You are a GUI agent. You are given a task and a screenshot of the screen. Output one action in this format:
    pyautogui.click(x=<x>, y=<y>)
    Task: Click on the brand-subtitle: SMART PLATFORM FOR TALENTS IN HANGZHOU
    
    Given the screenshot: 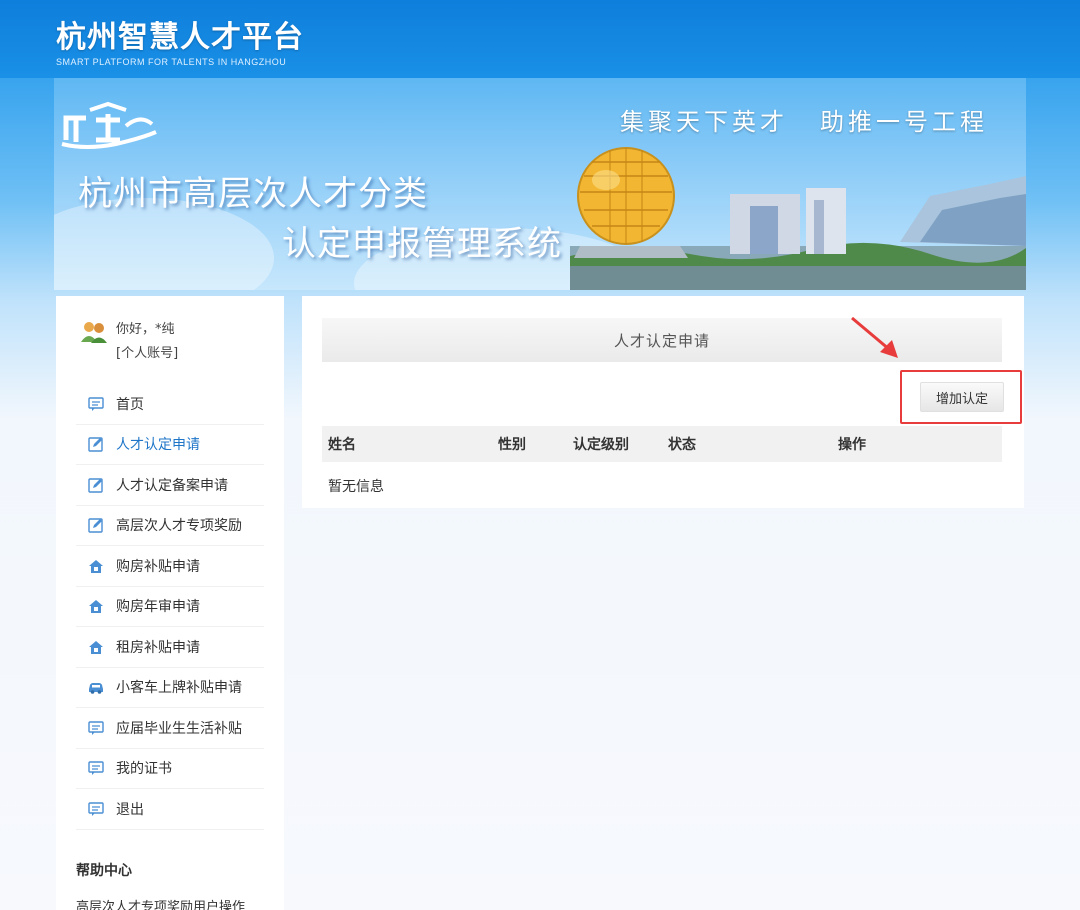 What is the action you would take?
    pyautogui.click(x=171, y=62)
    